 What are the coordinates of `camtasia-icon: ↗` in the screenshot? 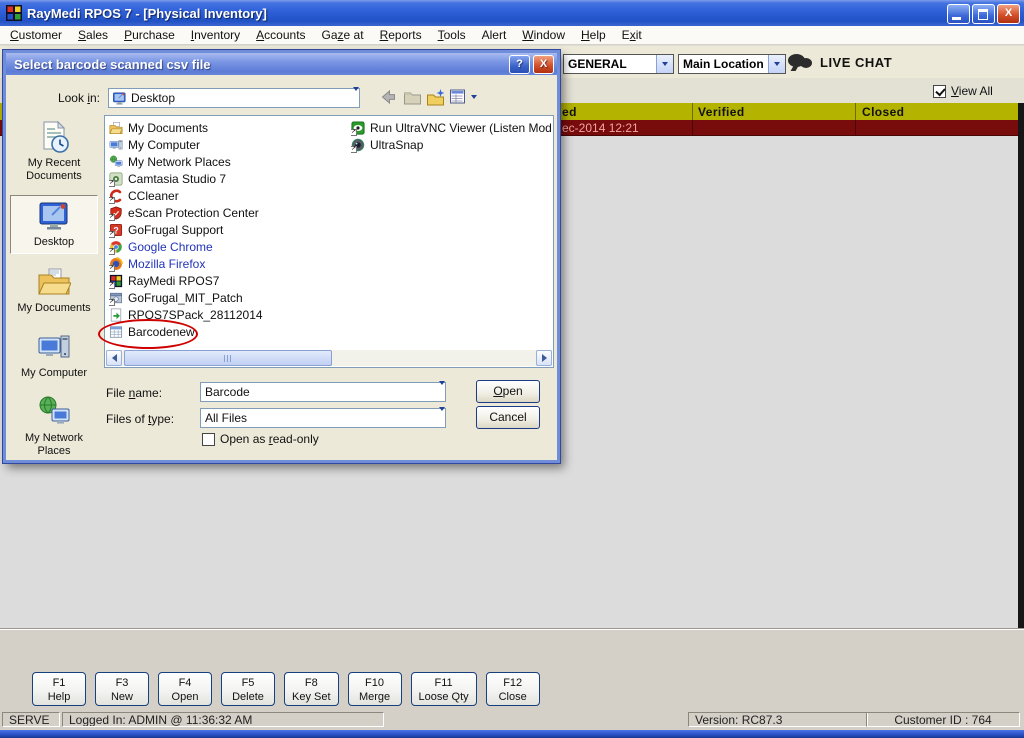 It's located at (116, 179).